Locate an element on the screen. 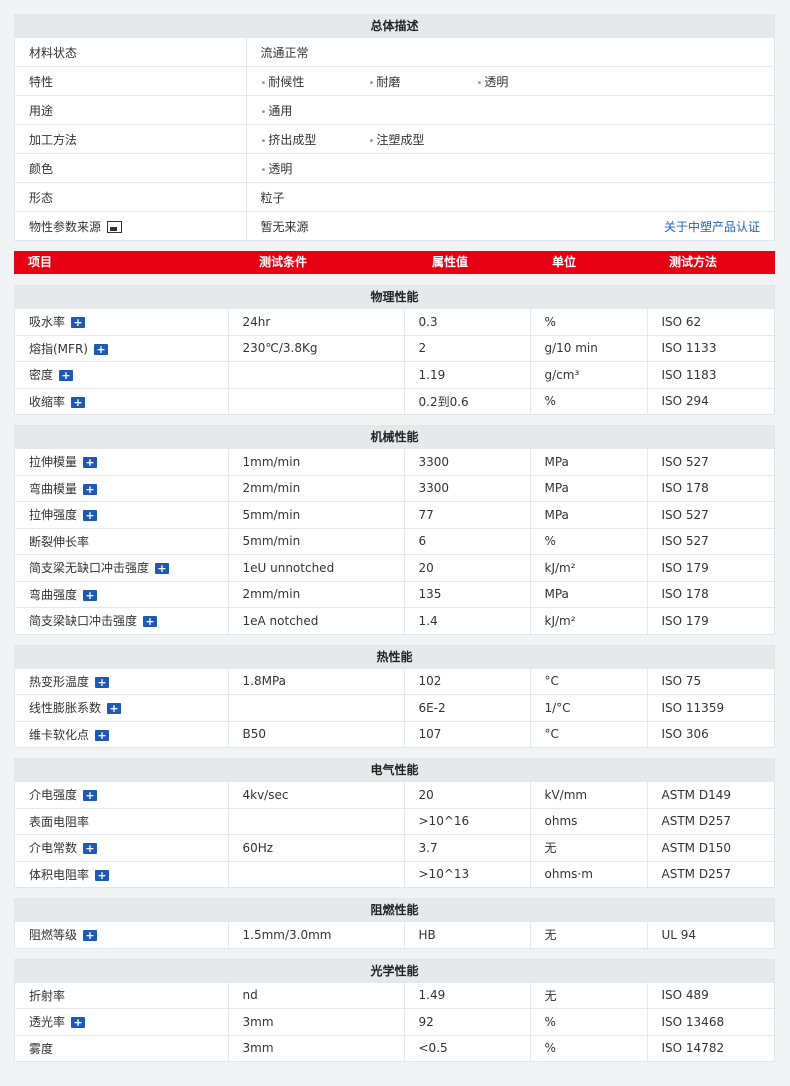 This screenshot has height=1086, width=790. property-cond: 4kv/sec is located at coordinates (265, 794).